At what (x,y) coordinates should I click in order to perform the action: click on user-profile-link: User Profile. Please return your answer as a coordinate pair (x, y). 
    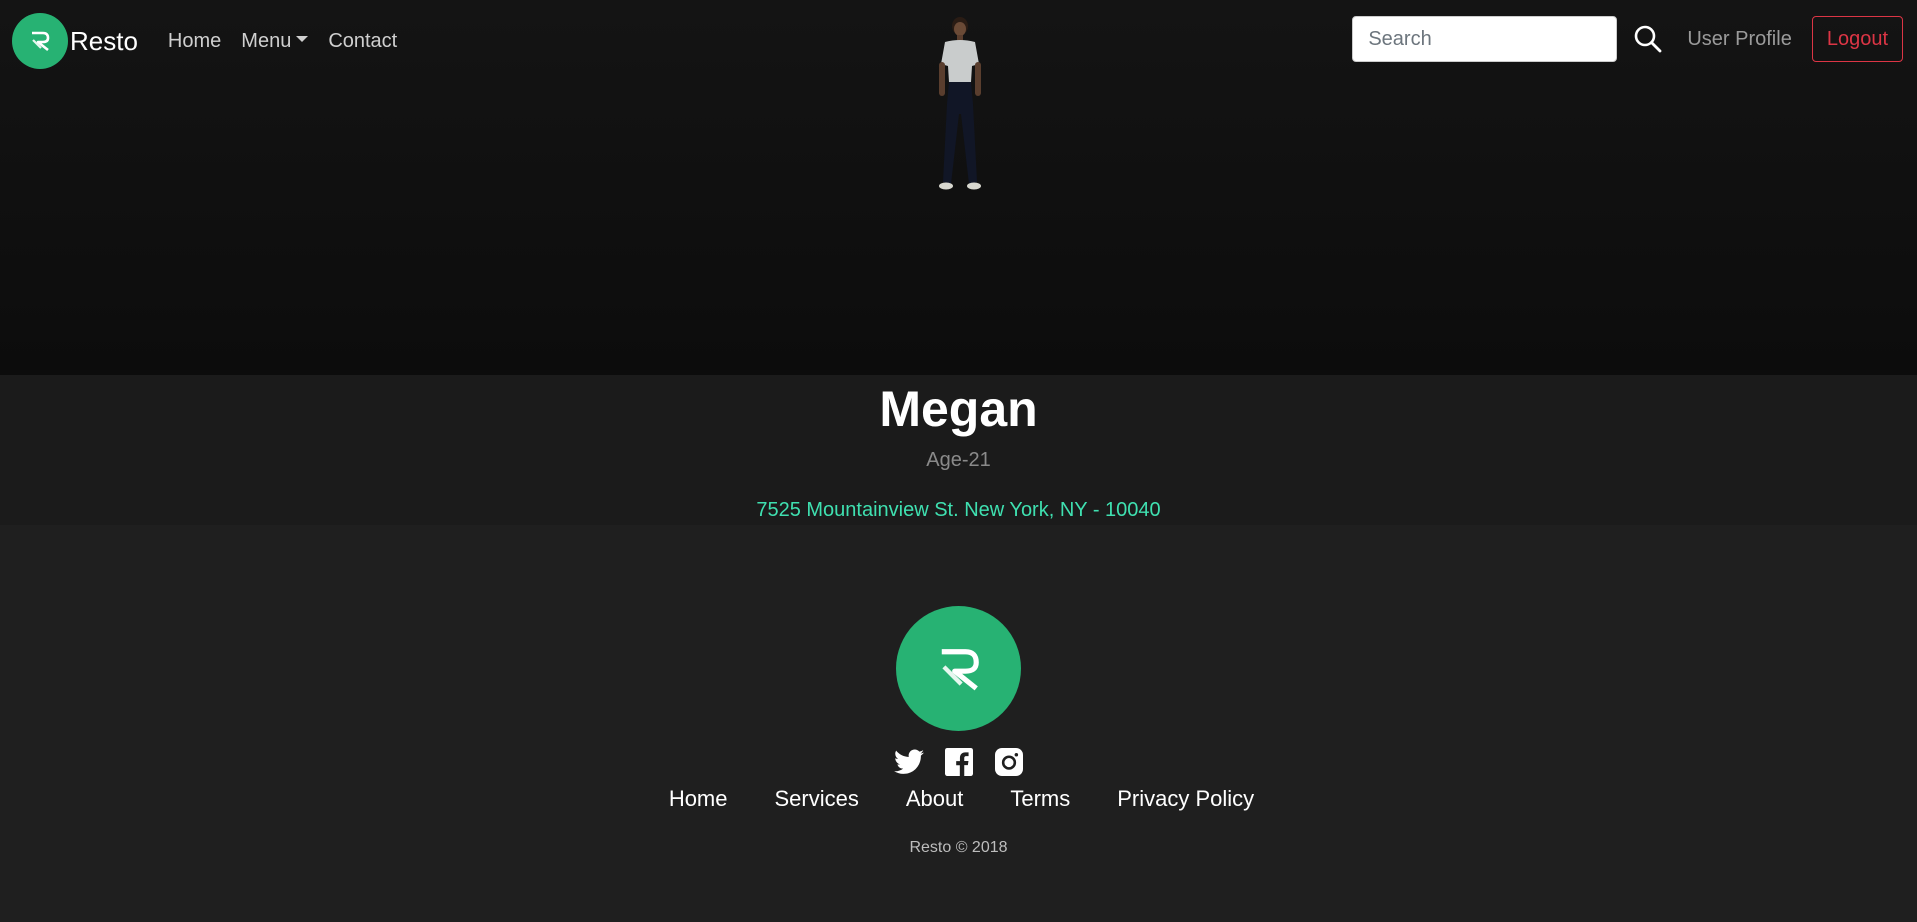
    Looking at the image, I should click on (1739, 39).